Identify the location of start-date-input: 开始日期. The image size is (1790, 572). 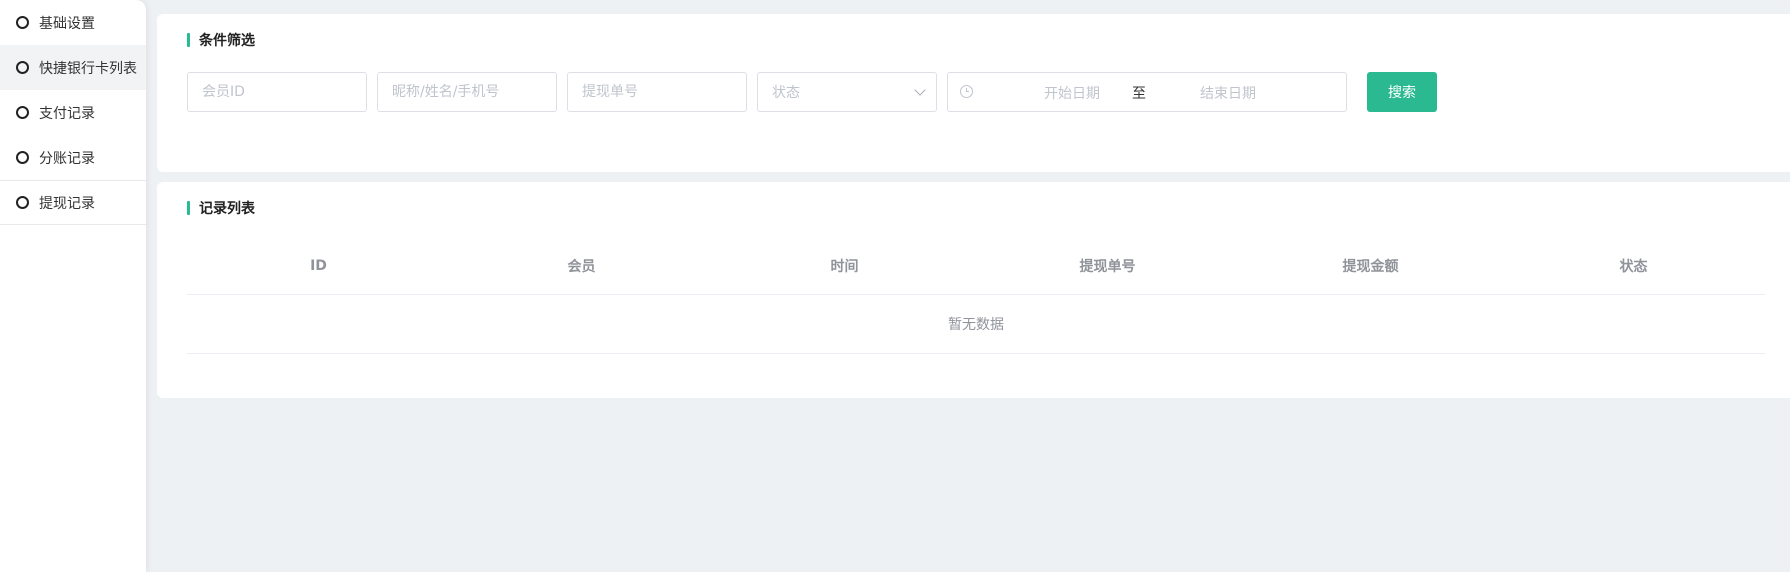
(1072, 93).